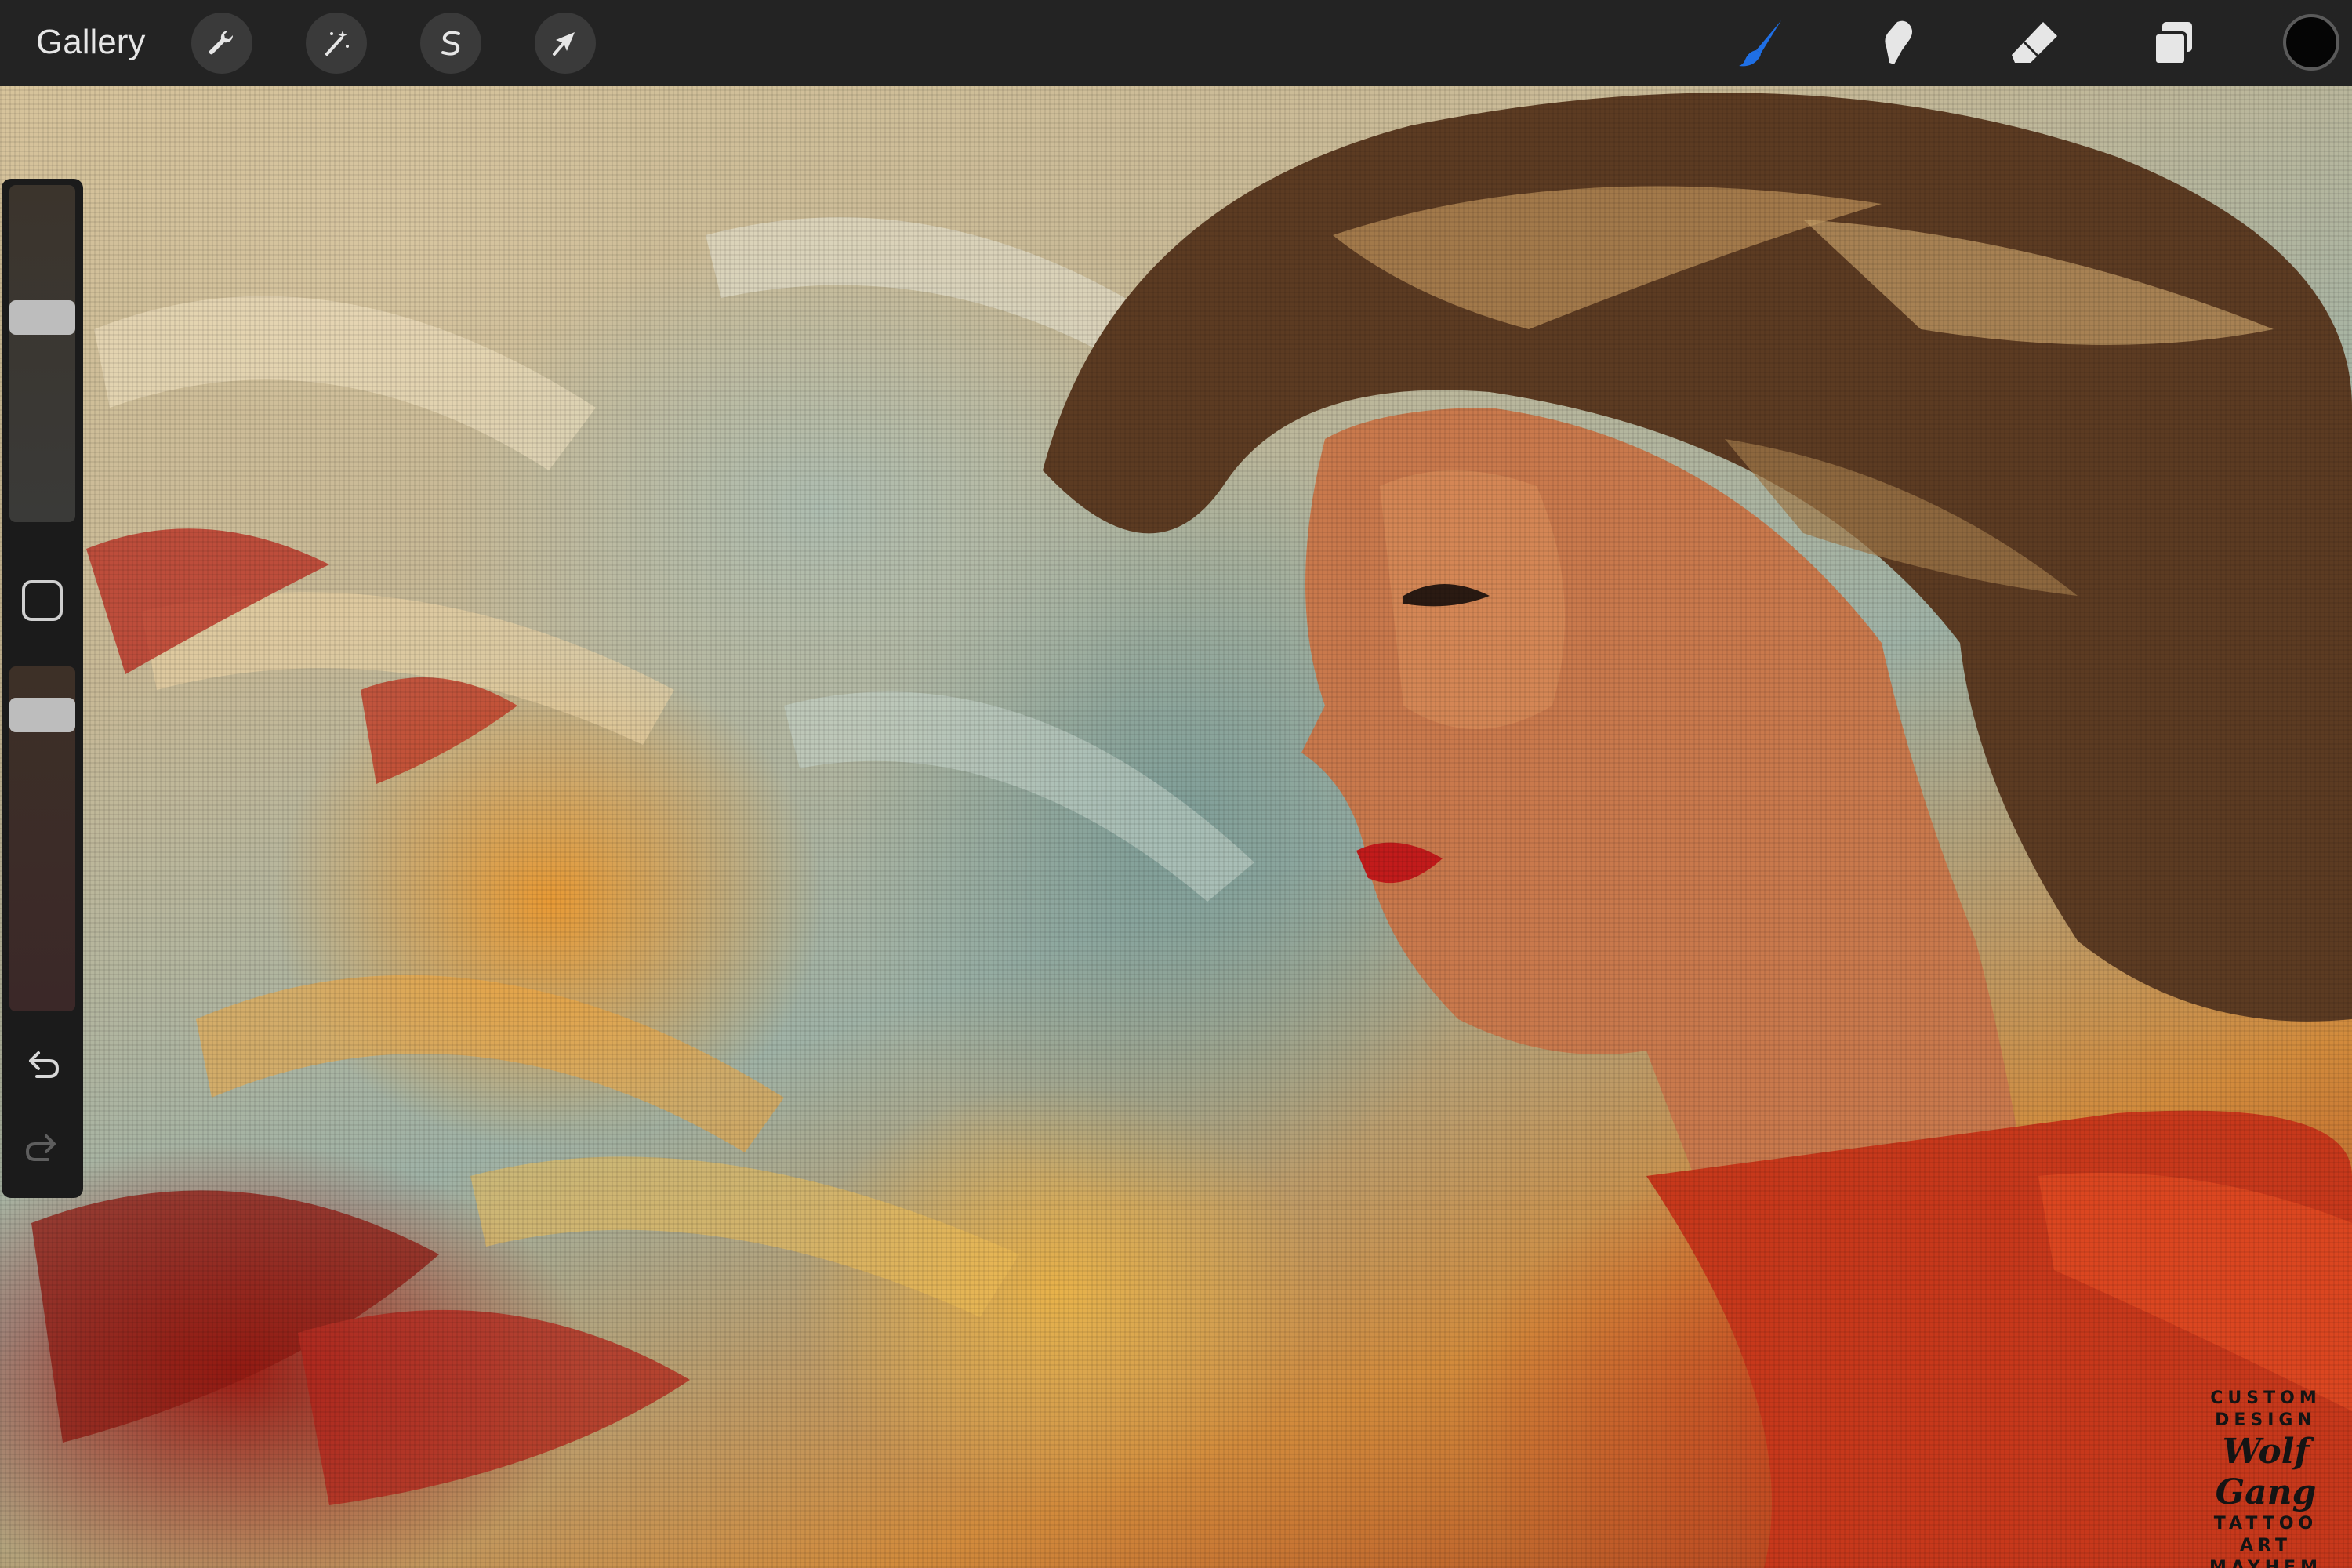 Image resolution: width=2352 pixels, height=1568 pixels. Describe the element at coordinates (2265, 1534) in the screenshot. I see `watermark-line-3: TATTOO ART` at that location.